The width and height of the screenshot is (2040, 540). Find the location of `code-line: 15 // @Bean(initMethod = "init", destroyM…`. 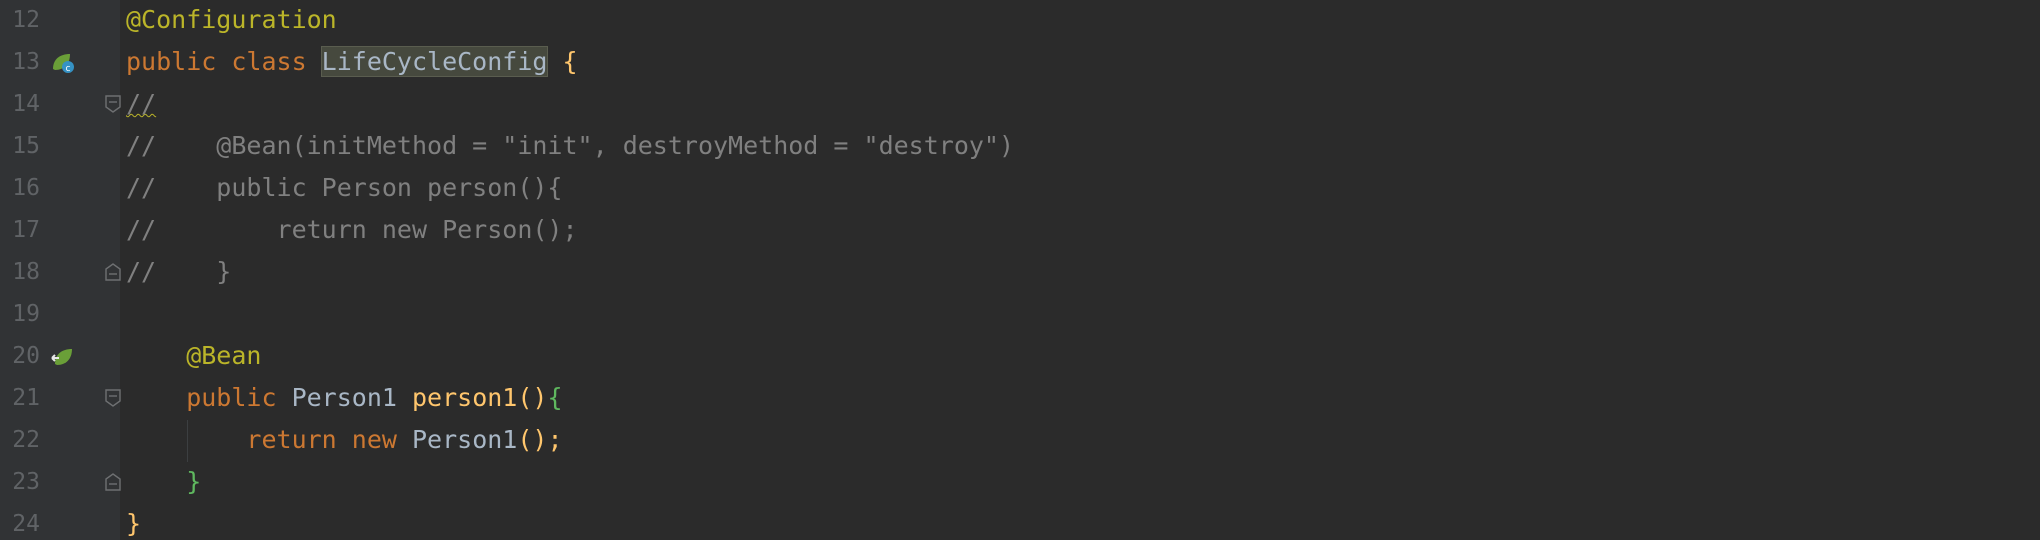

code-line: 15 // @Bean(initMethod = "init", destroyM… is located at coordinates (1020, 146).